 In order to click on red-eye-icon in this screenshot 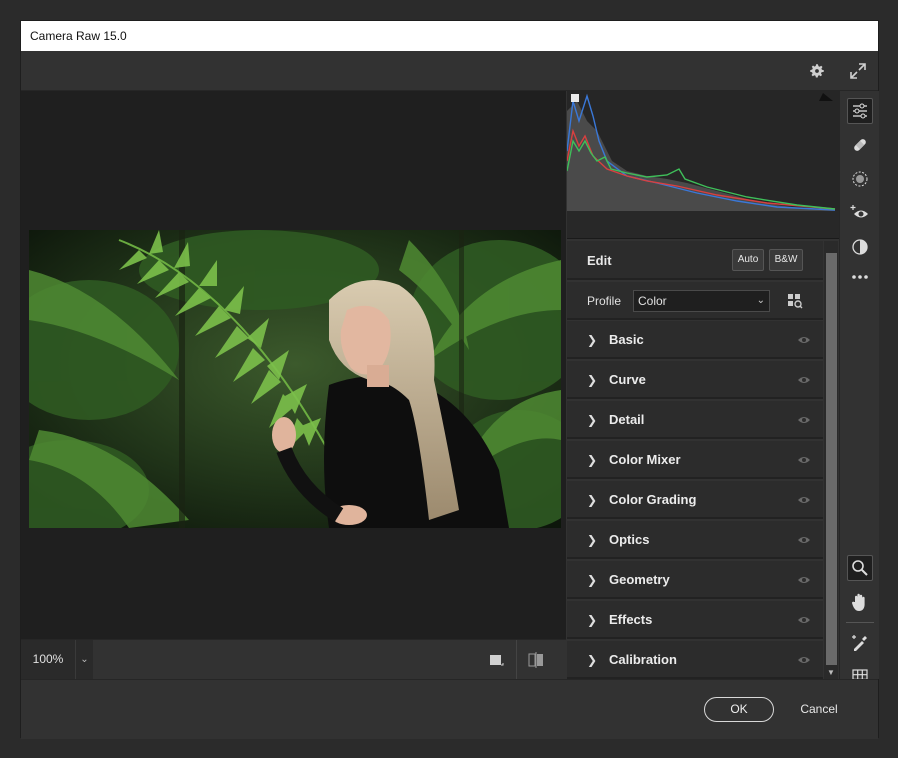, I will do `click(860, 213)`.